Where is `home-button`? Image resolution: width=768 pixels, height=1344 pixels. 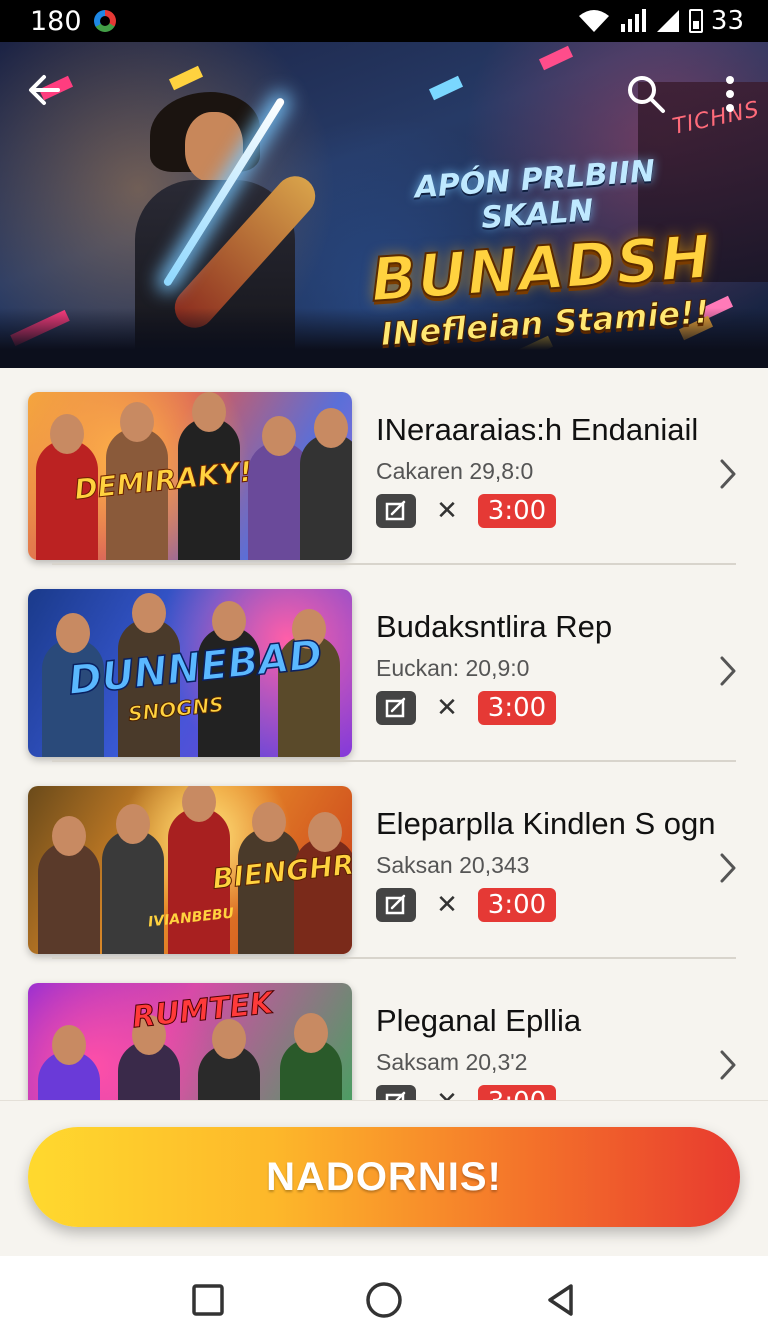 home-button is located at coordinates (384, 1300).